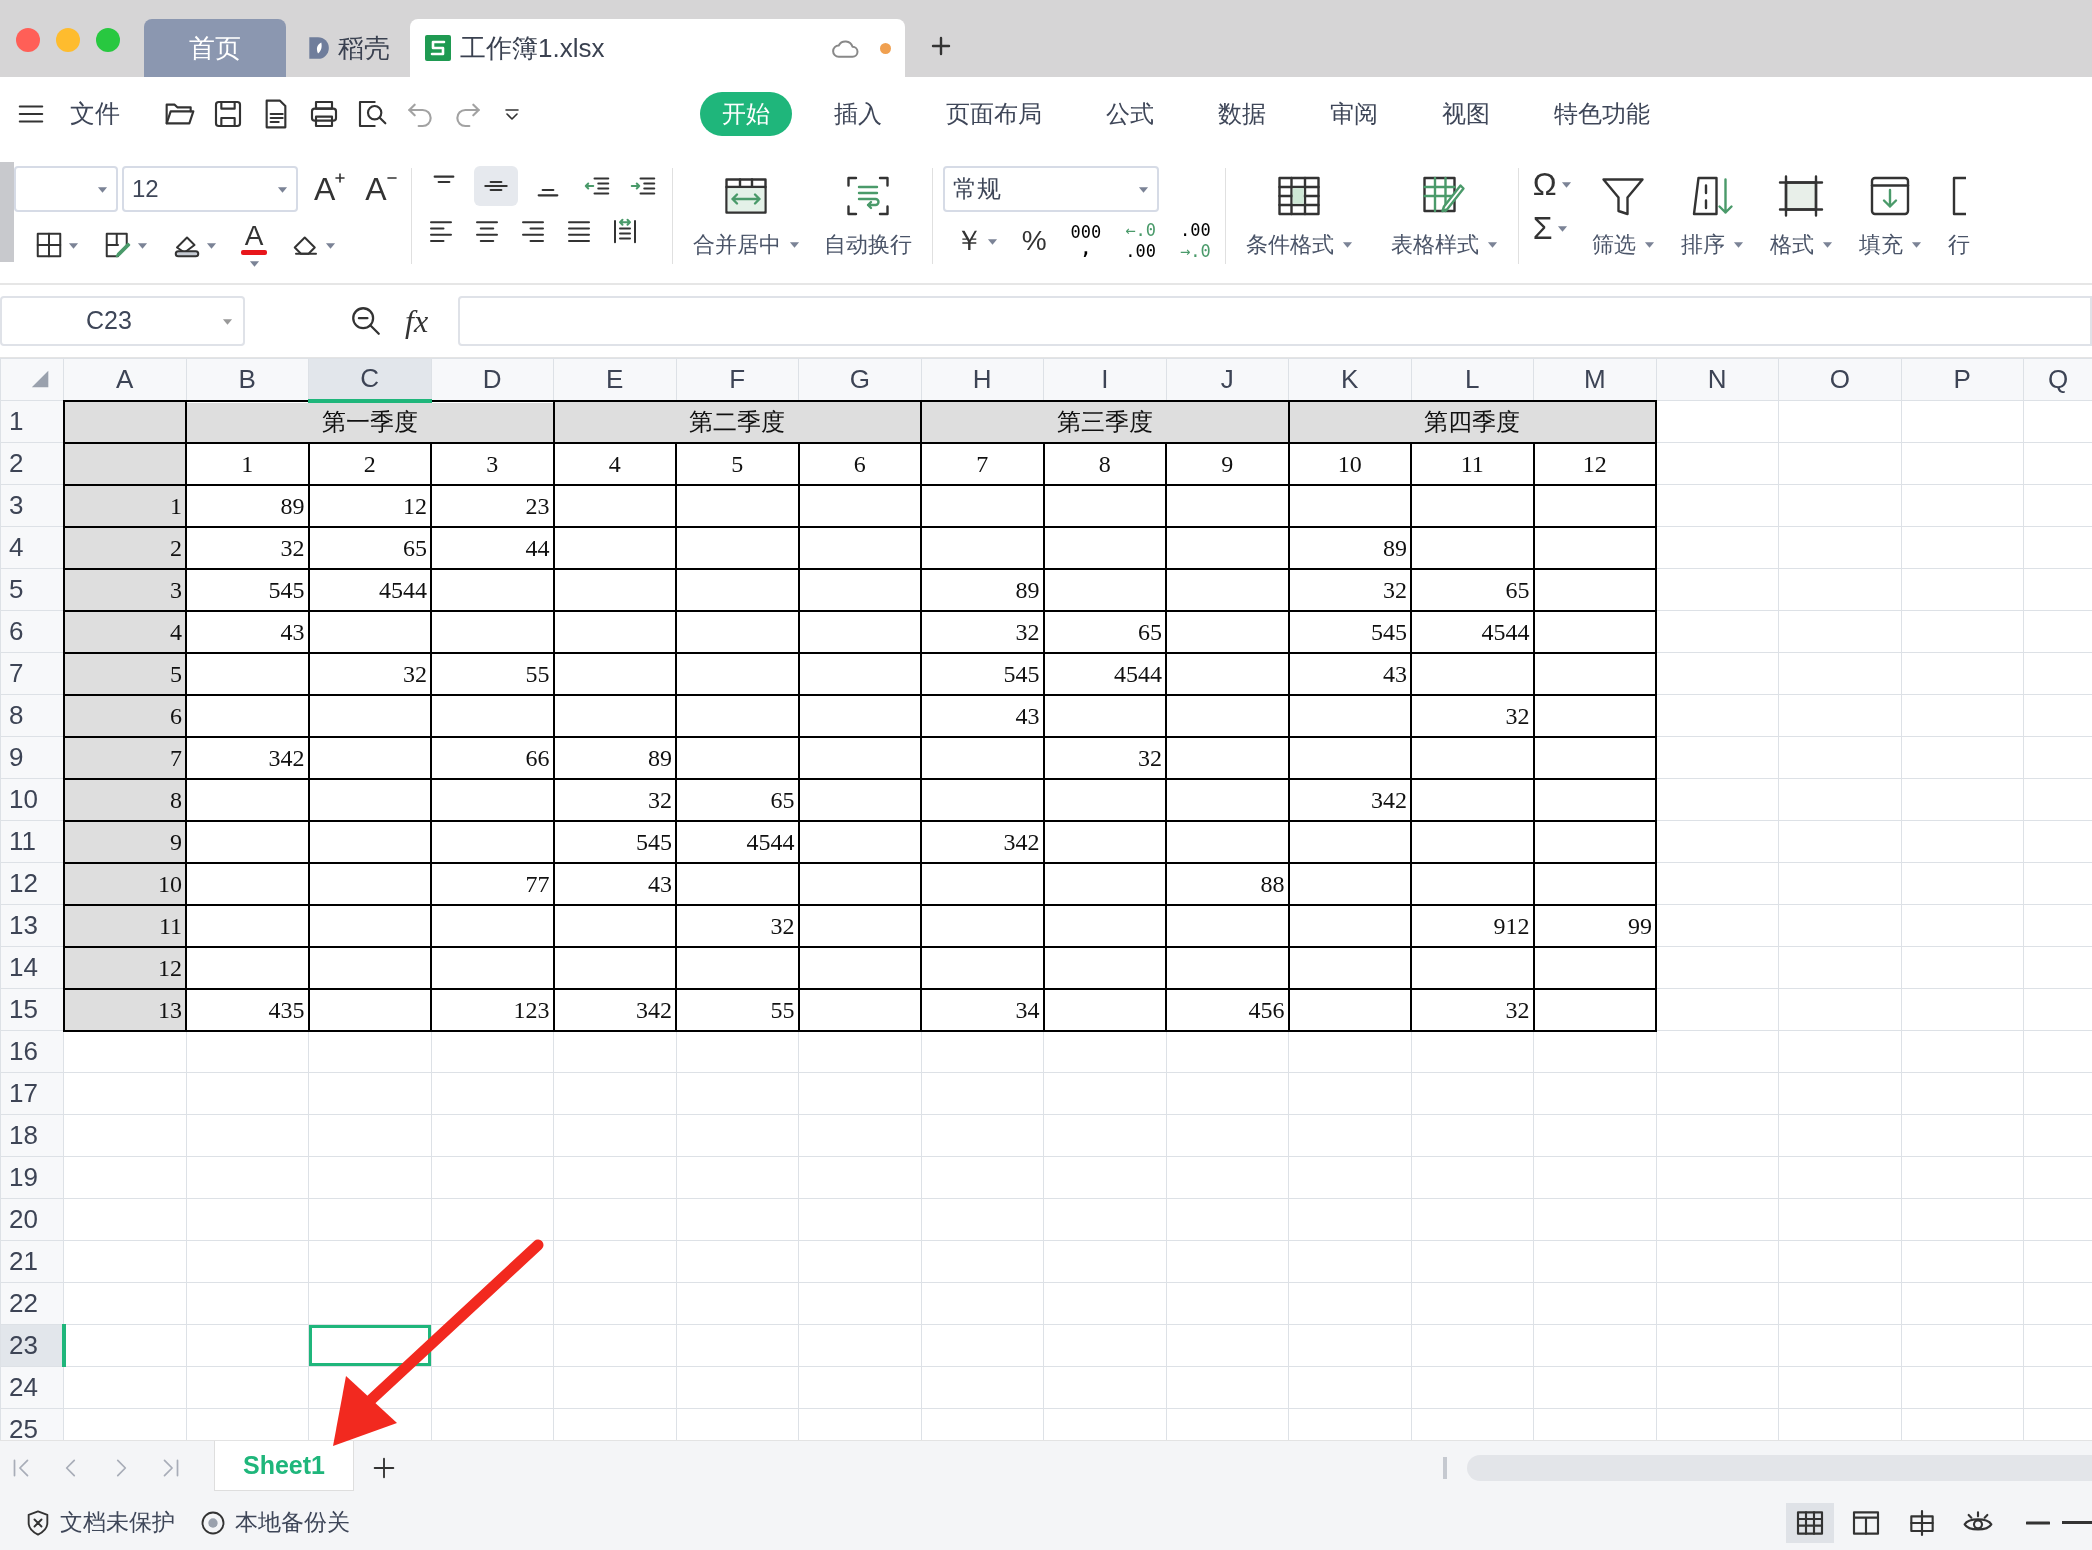 This screenshot has height=1550, width=2092. What do you see at coordinates (247, 631) in the screenshot?
I see `table-cell: 43` at bounding box center [247, 631].